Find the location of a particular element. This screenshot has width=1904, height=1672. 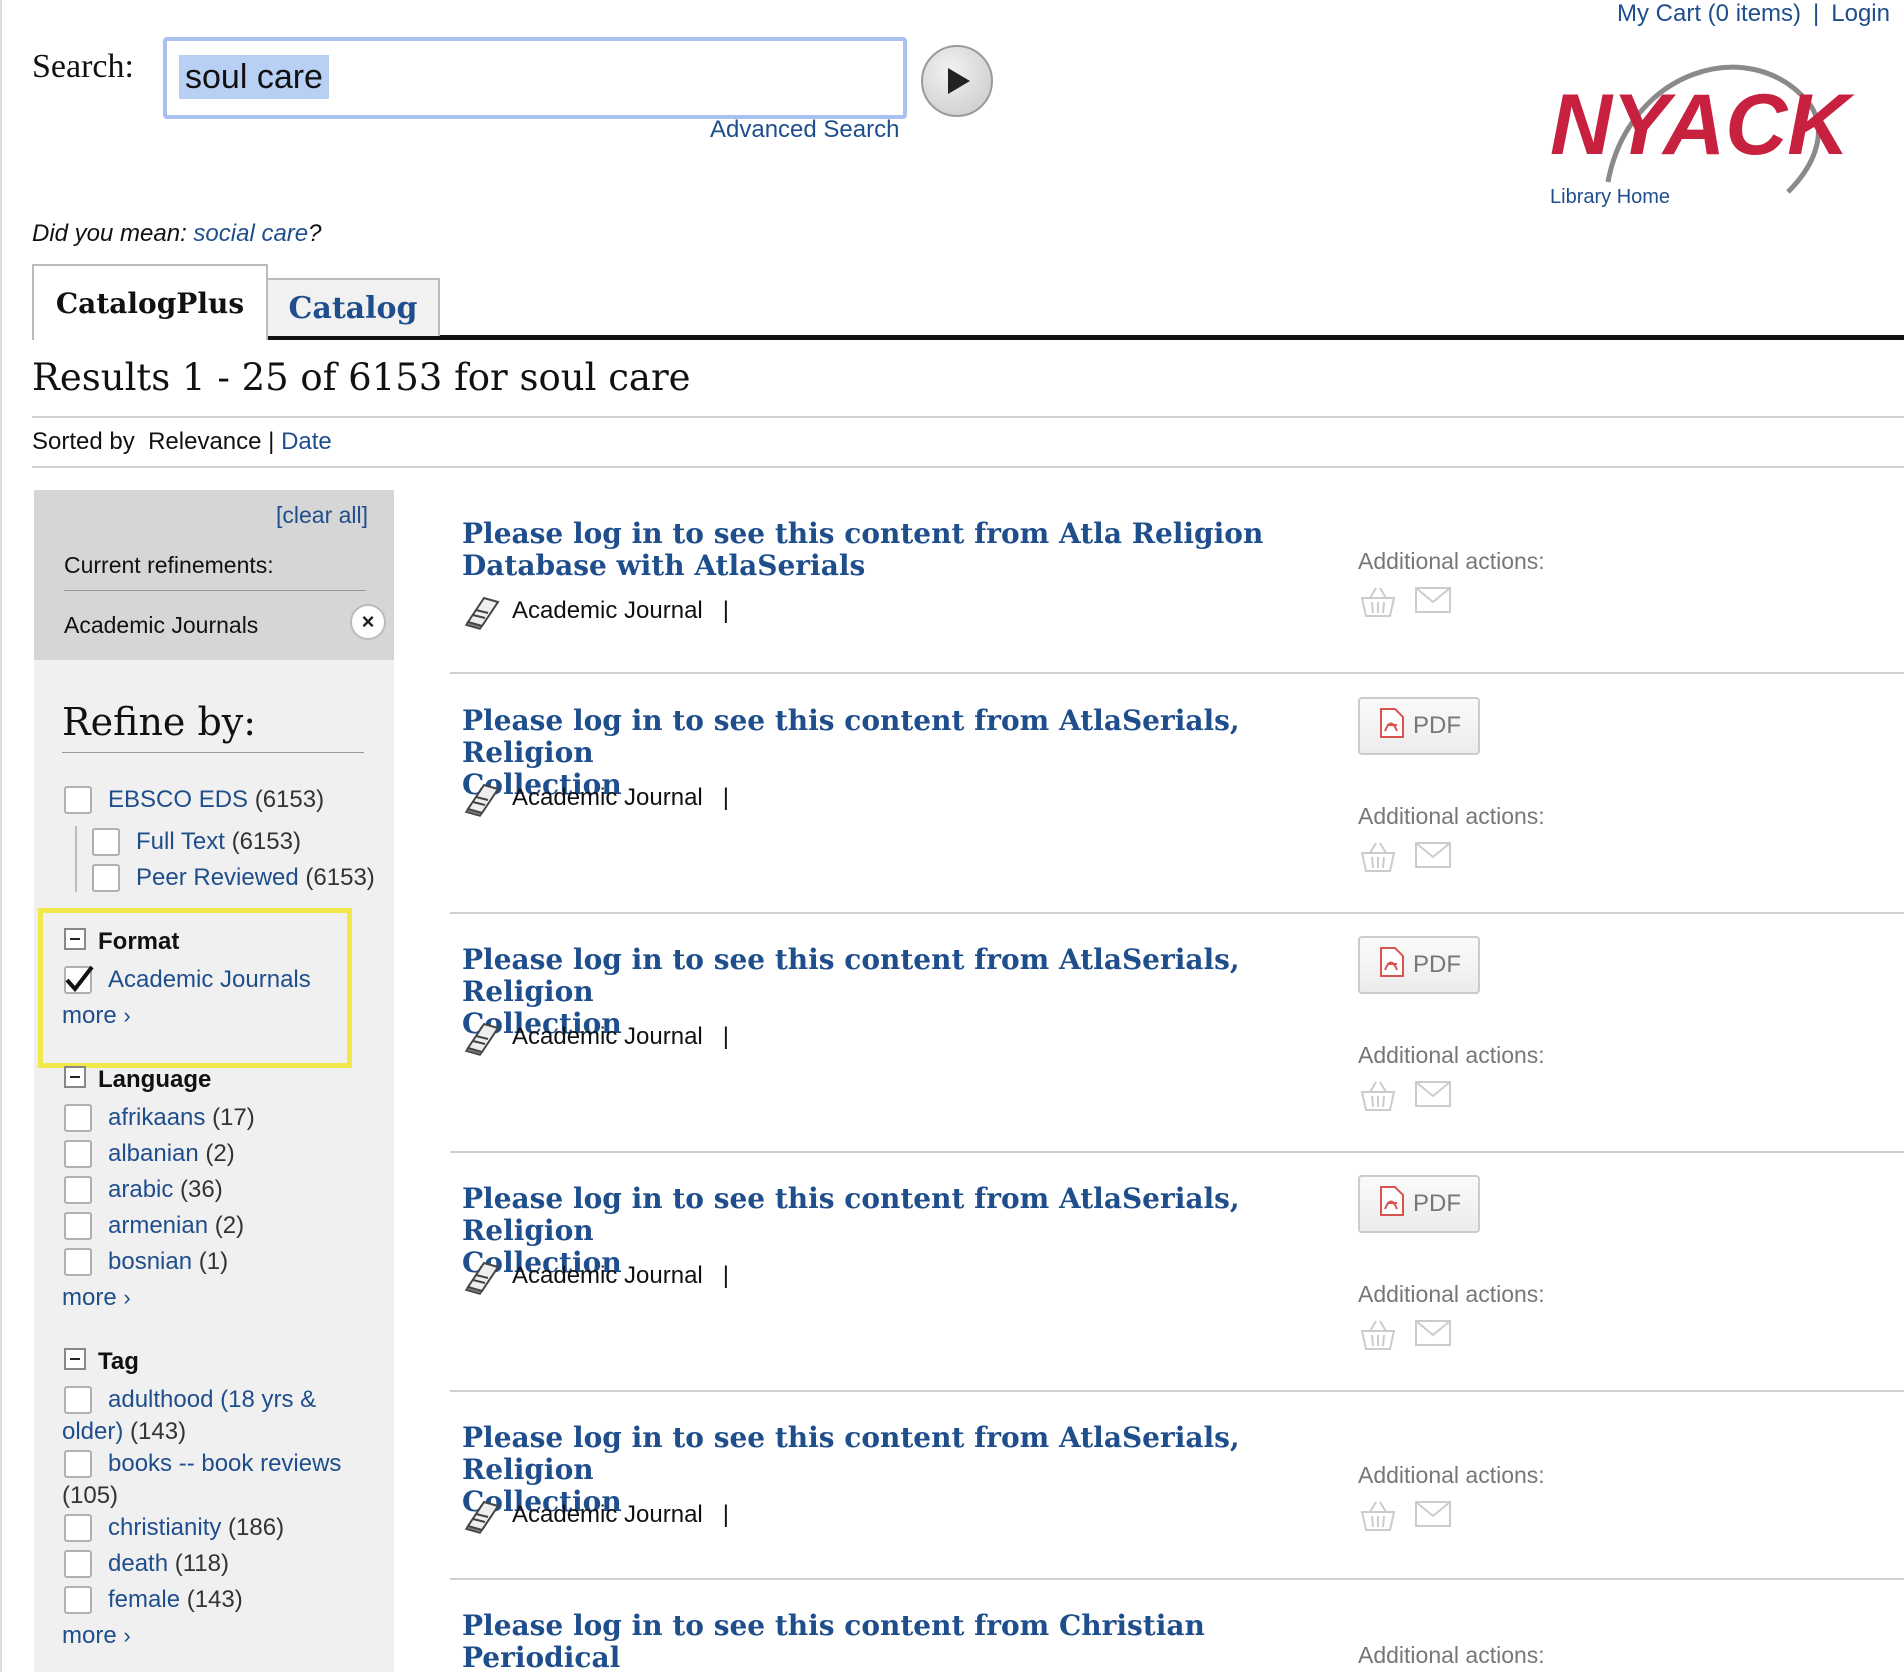

academic-journals-checkbox is located at coordinates (79, 979).